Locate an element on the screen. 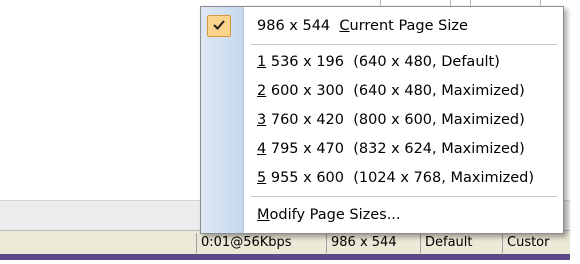 This screenshot has width=580, height=264. menu-item-size-1: 1 536 x 196 (640 x 480, Default) is located at coordinates (381, 62).